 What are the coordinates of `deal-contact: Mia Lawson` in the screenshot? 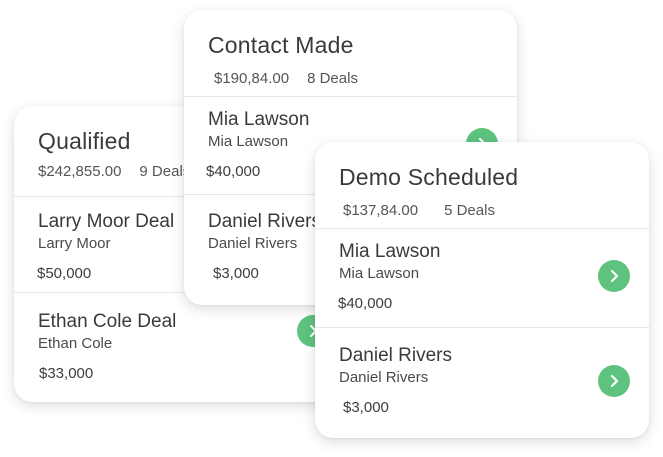 It's located at (379, 273).